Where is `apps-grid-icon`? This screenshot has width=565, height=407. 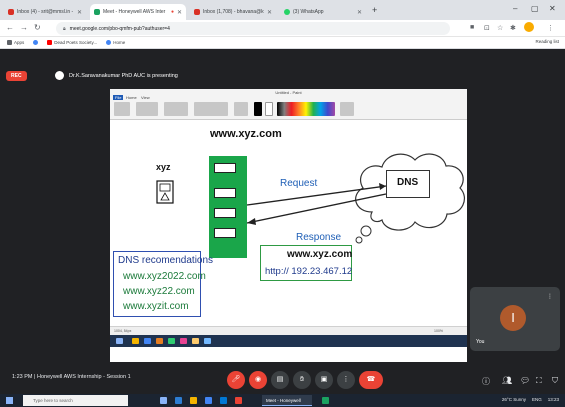
apps-grid-icon is located at coordinates (9, 42).